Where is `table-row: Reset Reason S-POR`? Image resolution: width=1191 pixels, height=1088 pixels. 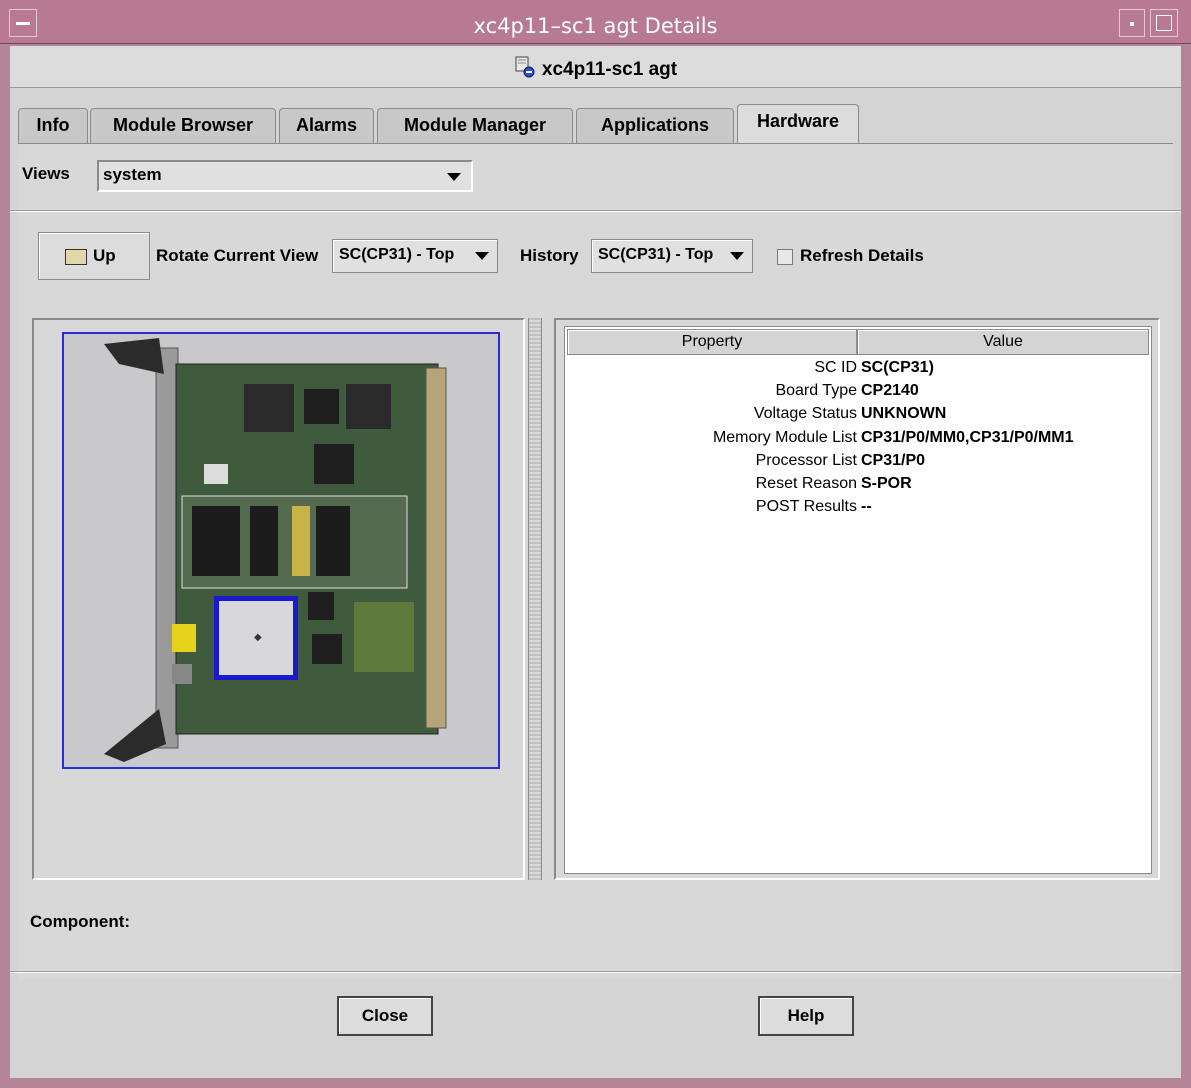 table-row: Reset Reason S-POR is located at coordinates (859, 486).